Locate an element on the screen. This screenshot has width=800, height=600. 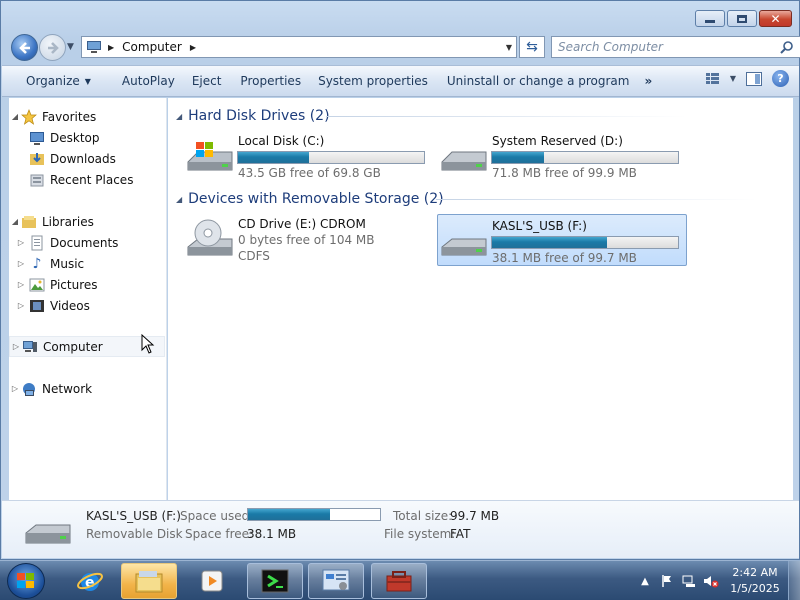
drive-usage-bar is located at coordinates (331, 157).